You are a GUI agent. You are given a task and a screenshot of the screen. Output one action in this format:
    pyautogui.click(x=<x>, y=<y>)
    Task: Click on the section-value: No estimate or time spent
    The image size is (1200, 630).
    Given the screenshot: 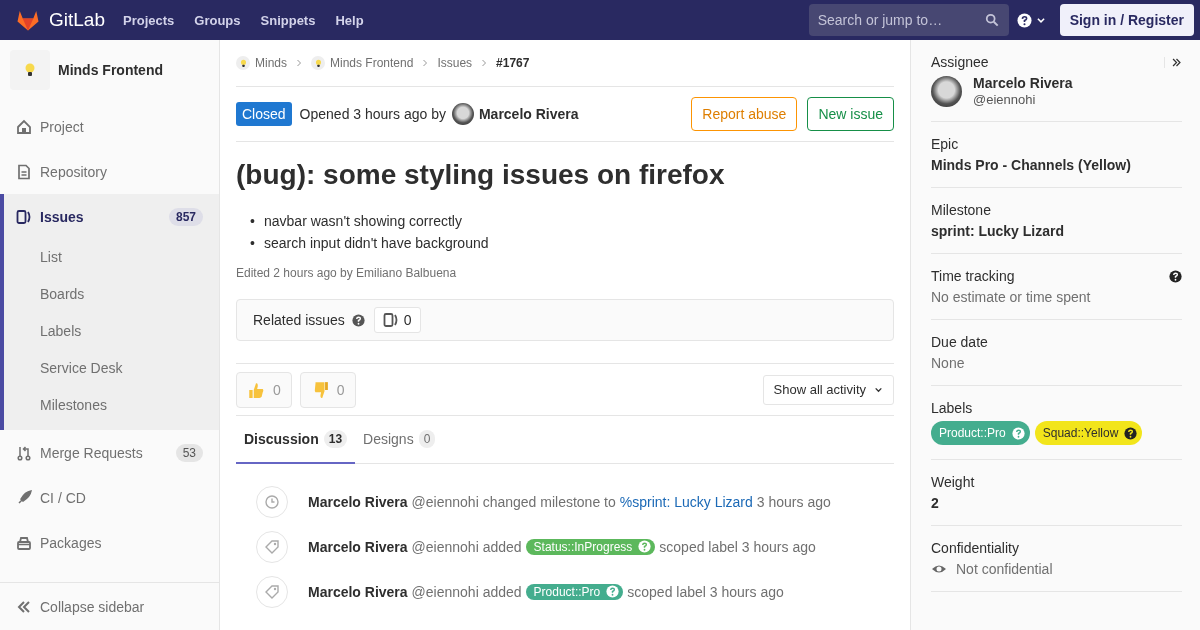 What is the action you would take?
    pyautogui.click(x=1011, y=297)
    